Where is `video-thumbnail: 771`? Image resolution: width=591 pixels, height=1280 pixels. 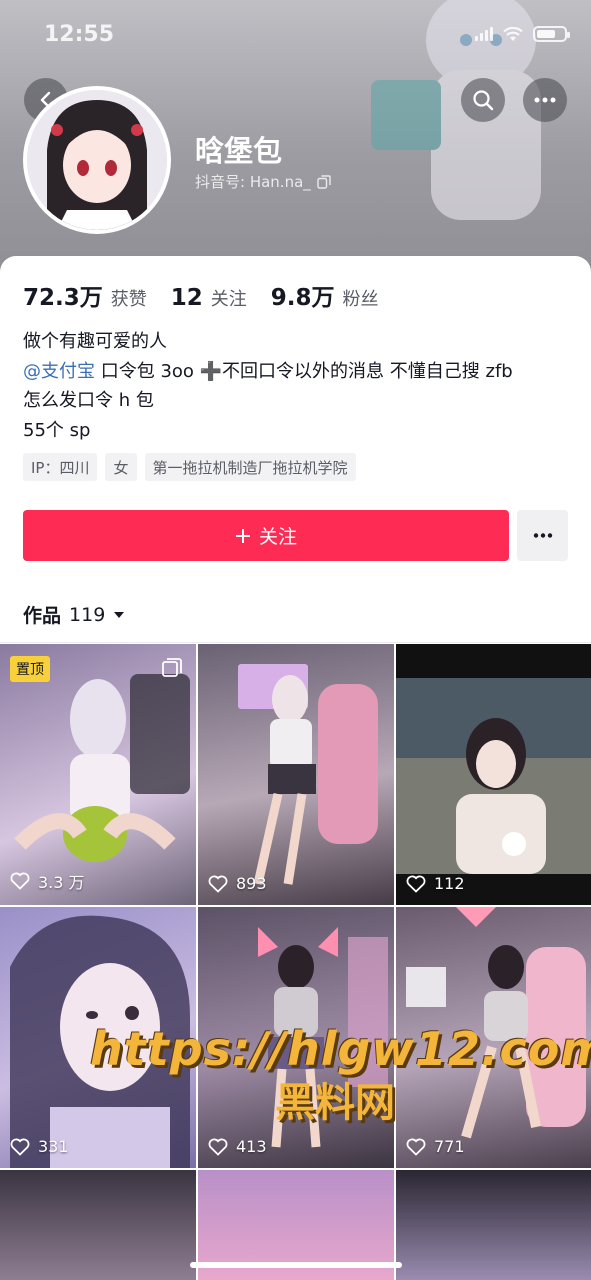
video-thumbnail: 771 is located at coordinates (493, 1037).